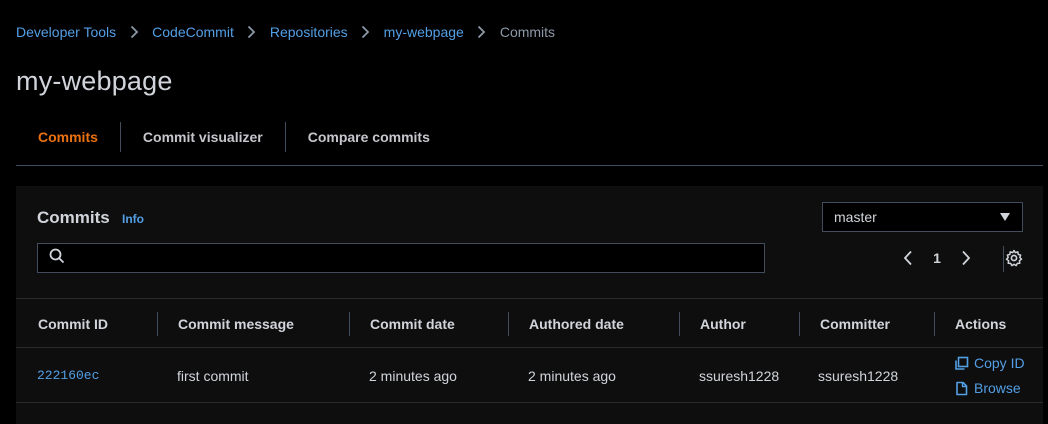 The image size is (1048, 424). Describe the element at coordinates (412, 324) in the screenshot. I see `column-header-commit-date: Commit date` at that location.